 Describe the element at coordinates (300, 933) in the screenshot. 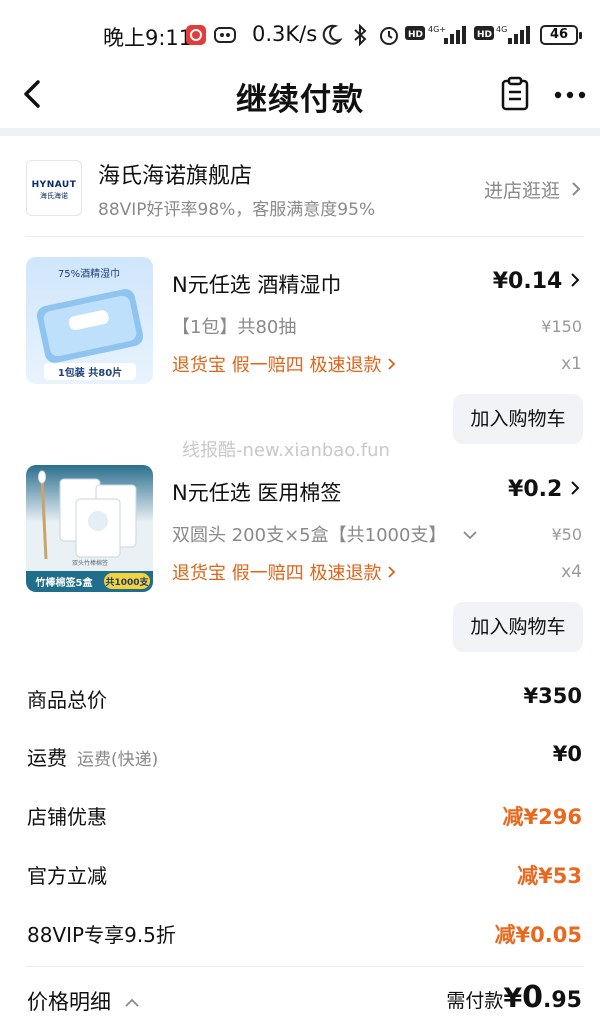

I see `summary-row-vip-discount: 88VIP专享9.5折 减¥0.05` at that location.